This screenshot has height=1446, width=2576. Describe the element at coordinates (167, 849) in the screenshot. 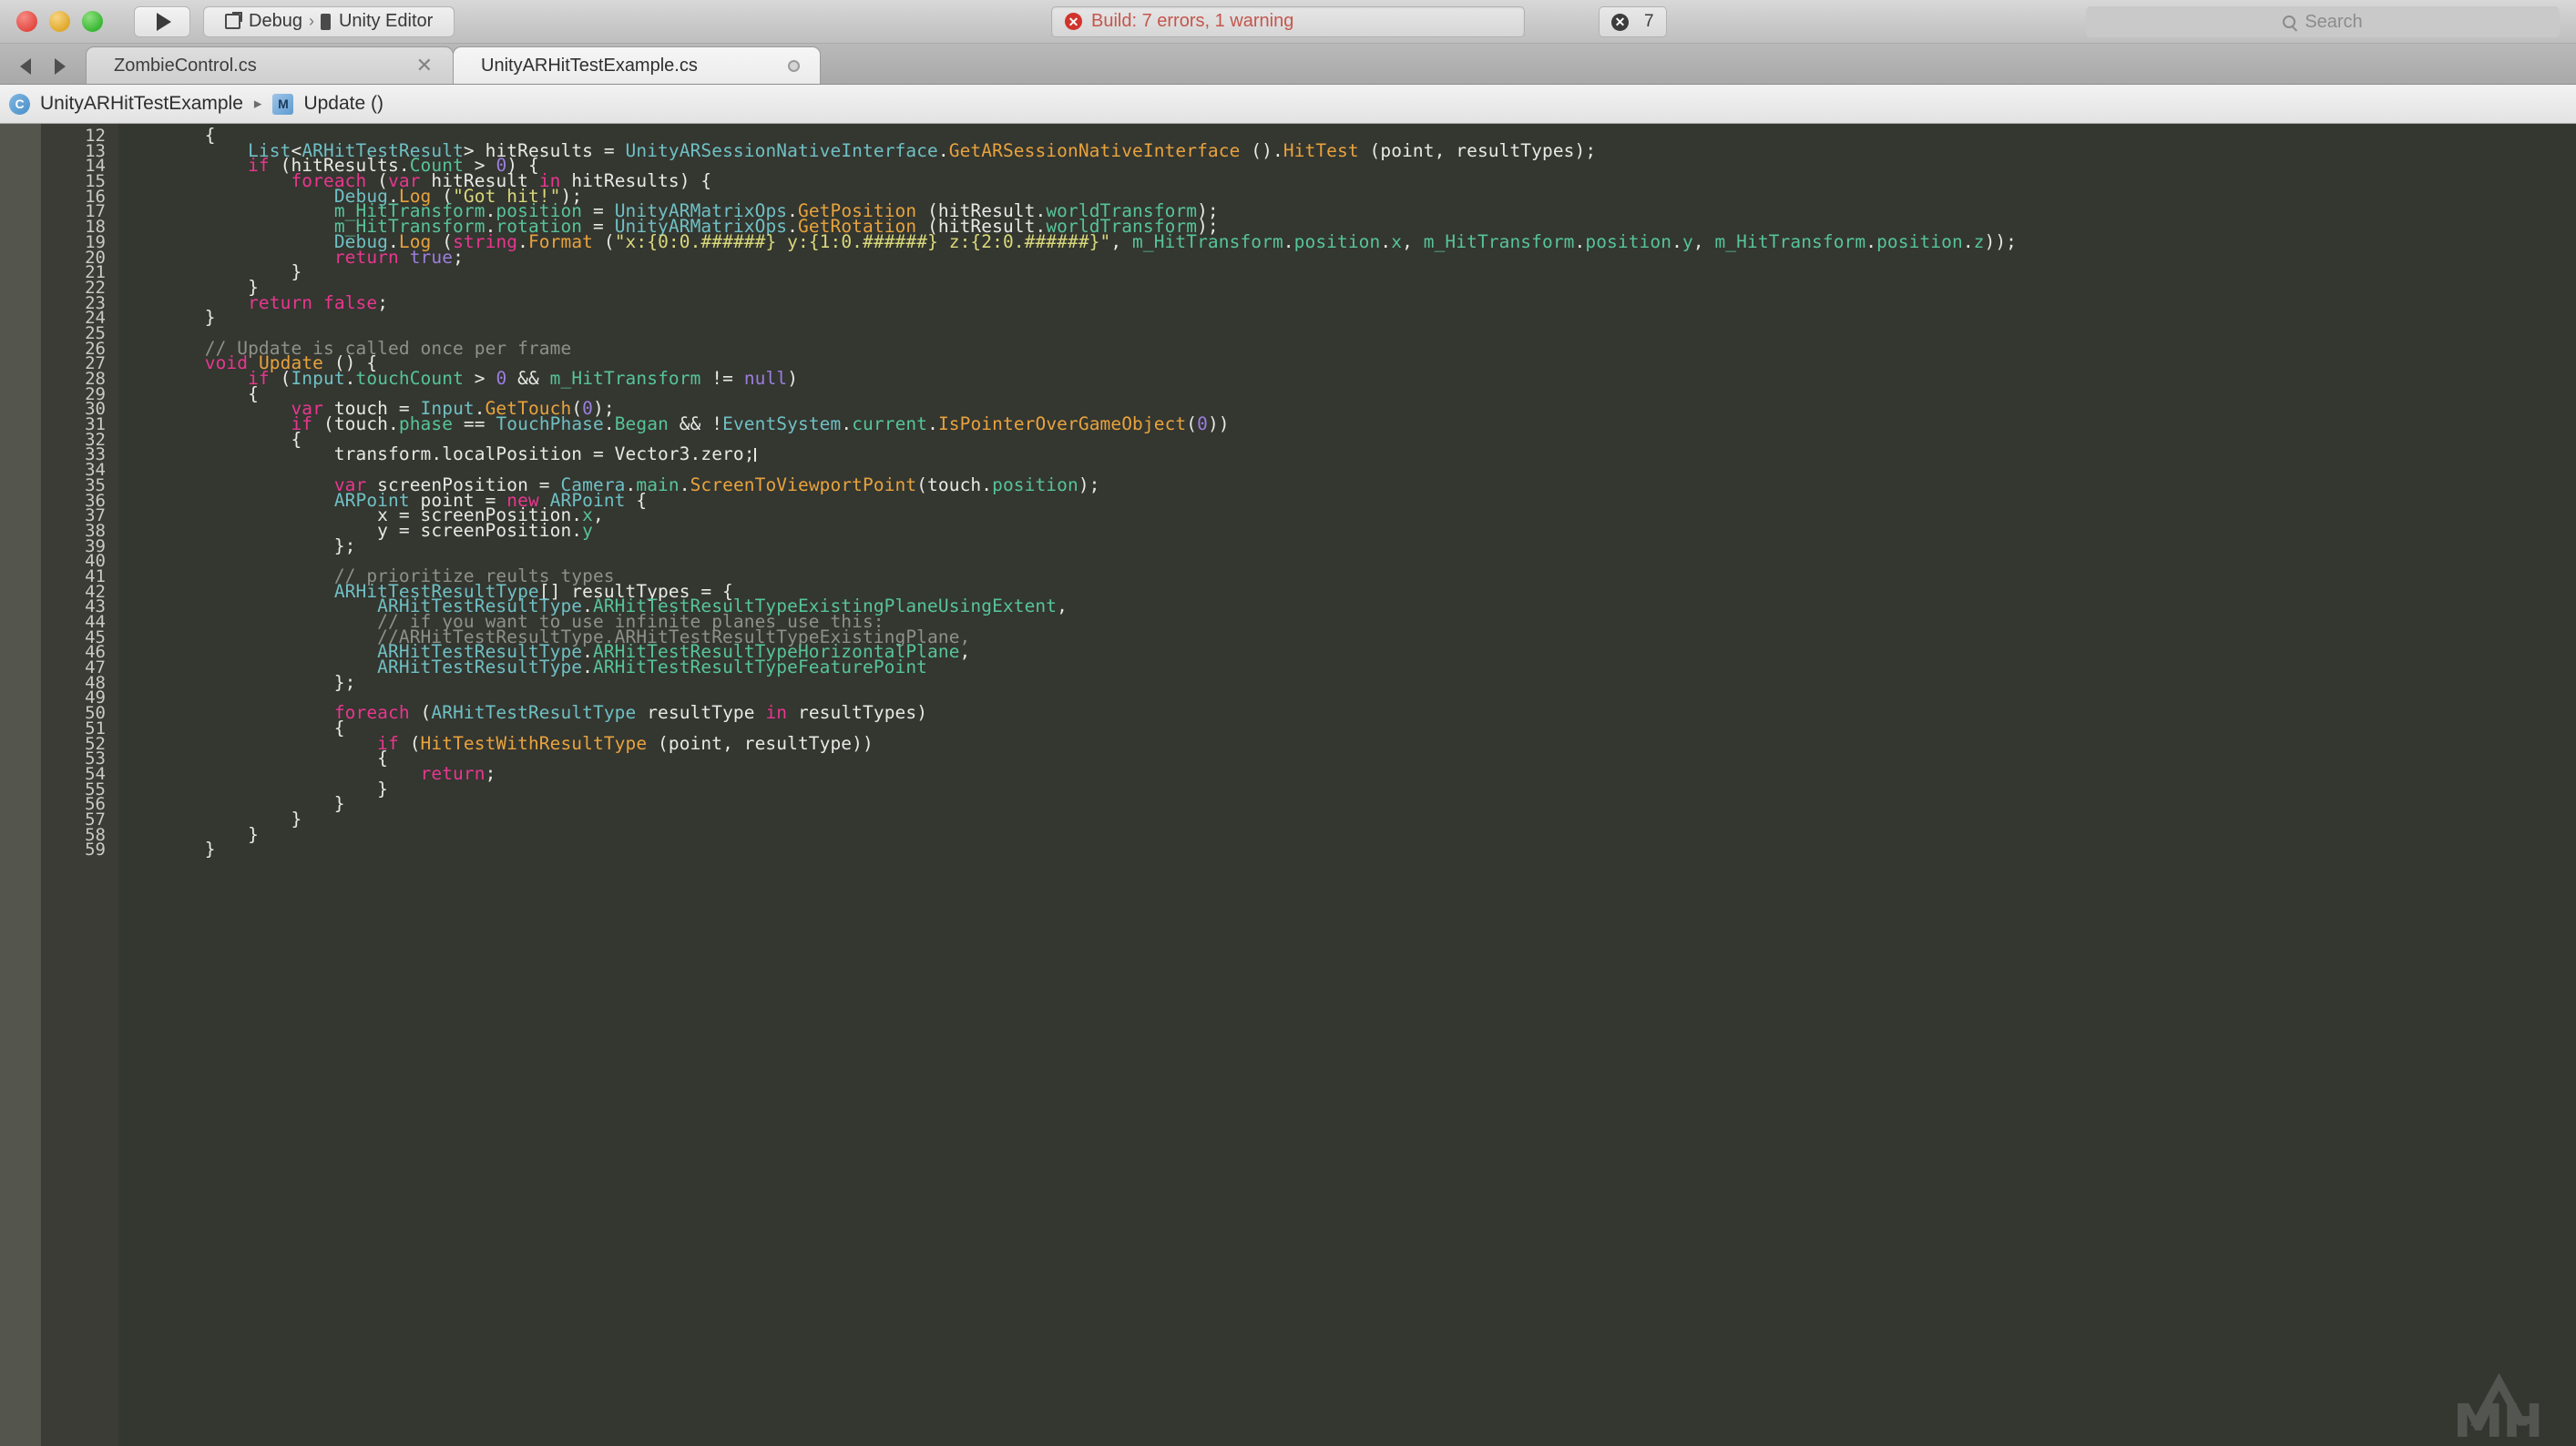

I see `code-token: }` at that location.